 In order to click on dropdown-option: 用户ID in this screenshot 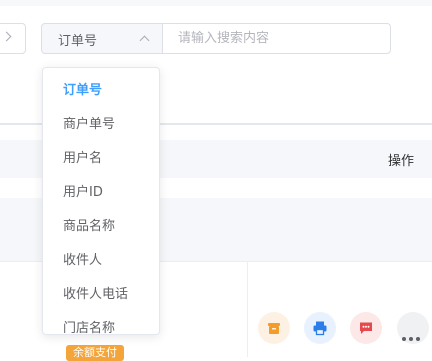, I will do `click(101, 193)`.